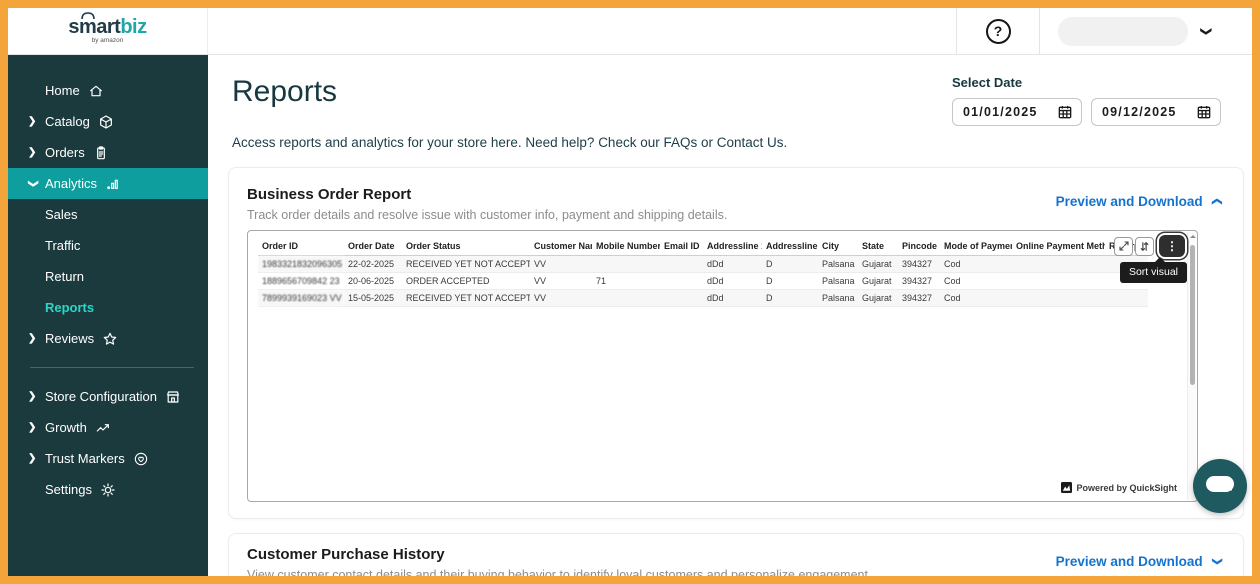  What do you see at coordinates (140, 458) in the screenshot?
I see `heart-badge-icon` at bounding box center [140, 458].